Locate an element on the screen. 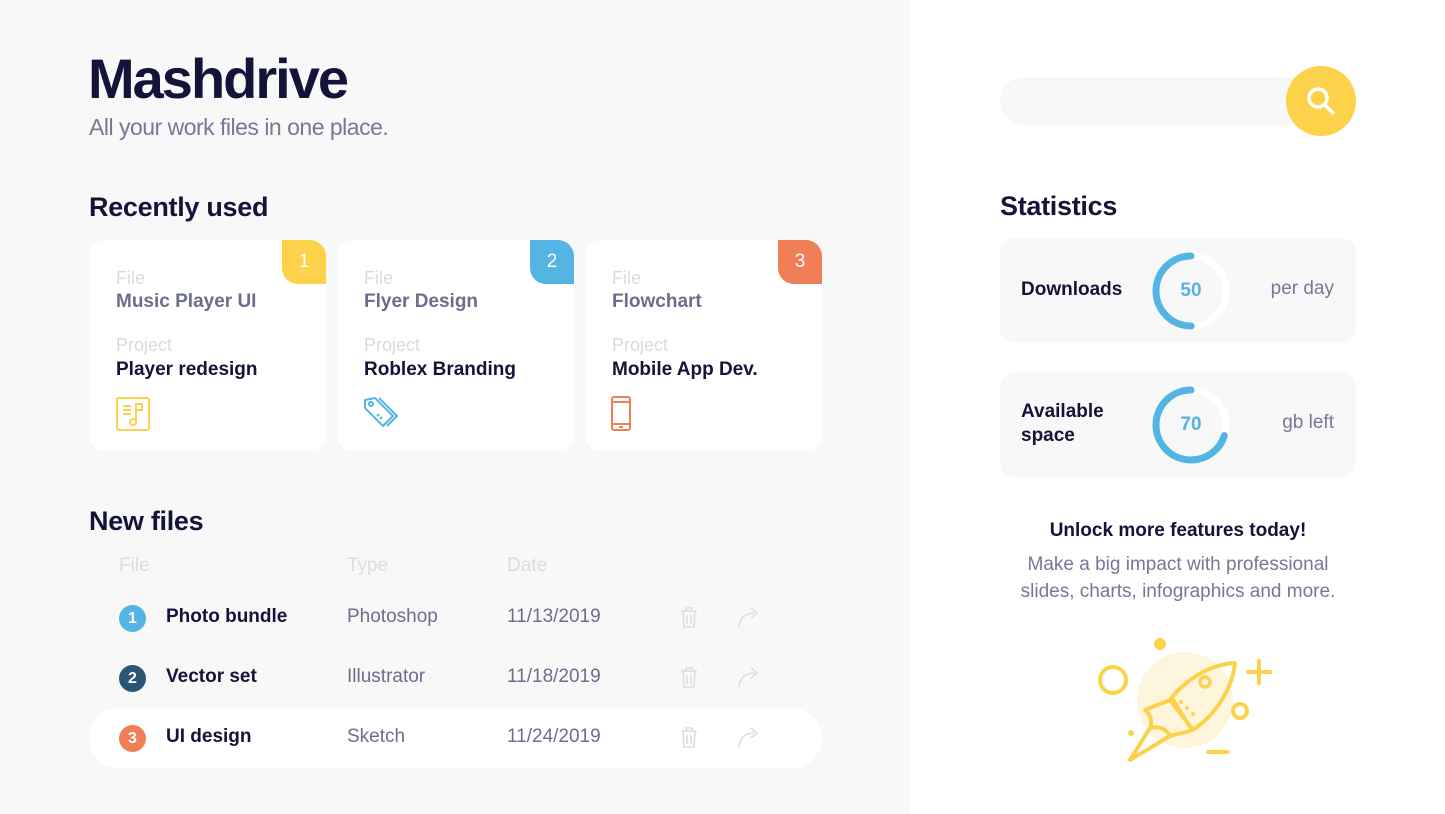 This screenshot has height=814, width=1445. card-project-name: Player redesign is located at coordinates (187, 369).